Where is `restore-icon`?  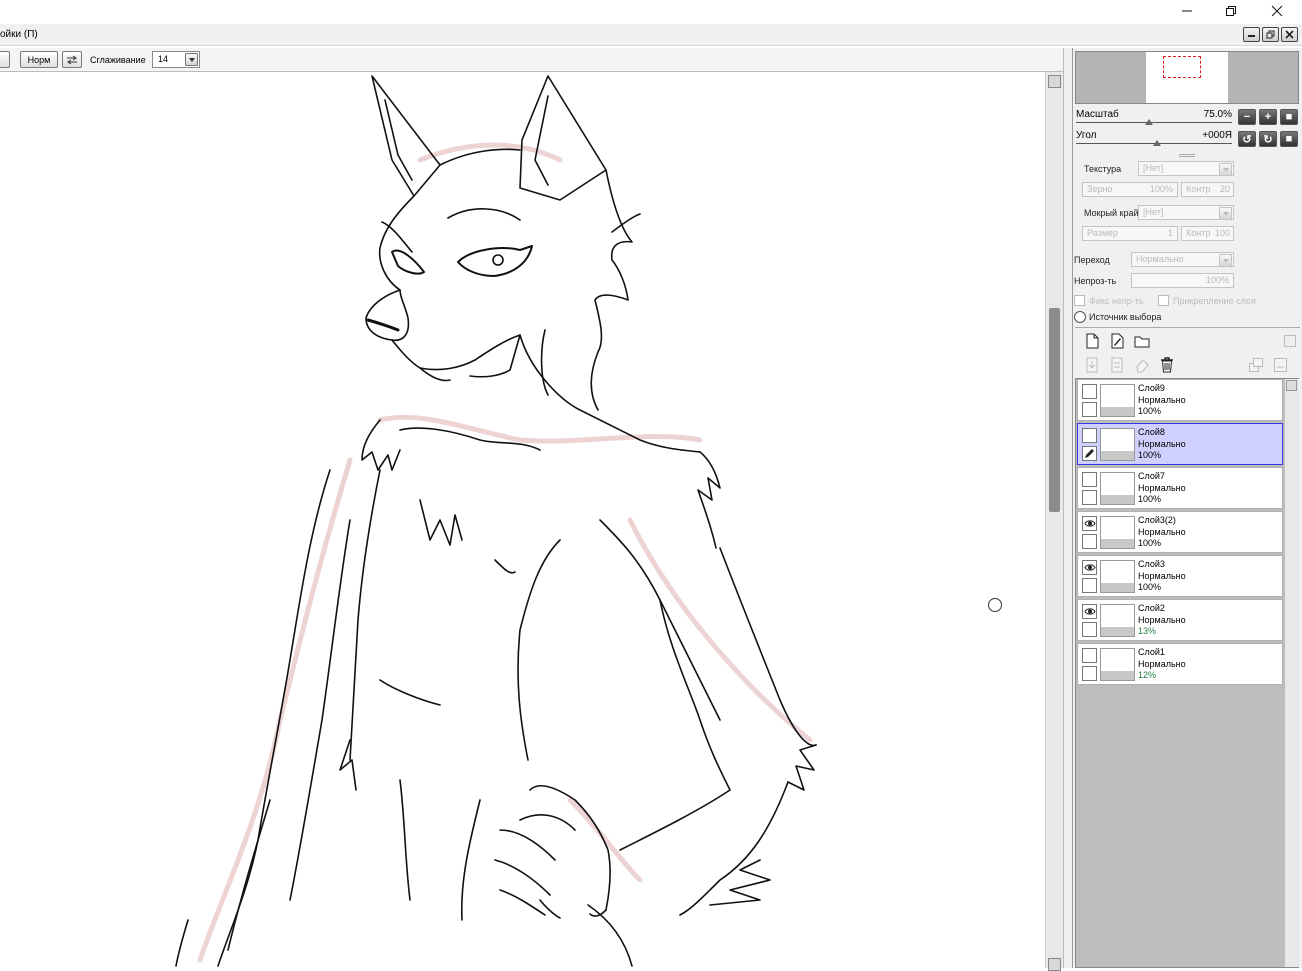 restore-icon is located at coordinates (1231, 11).